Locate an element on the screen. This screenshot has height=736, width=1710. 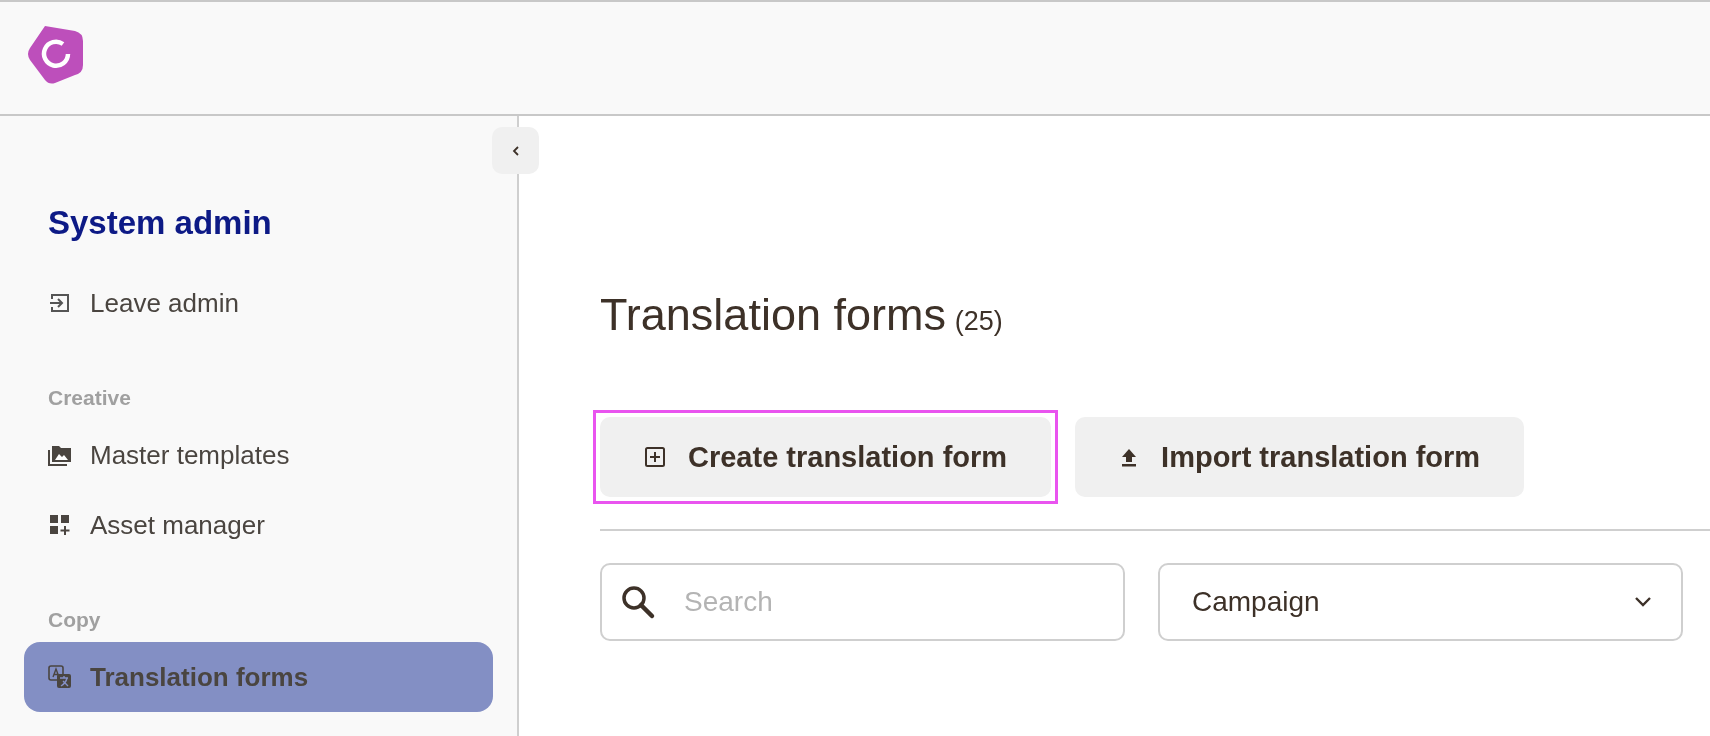
chevron-down-icon is located at coordinates (1643, 602).